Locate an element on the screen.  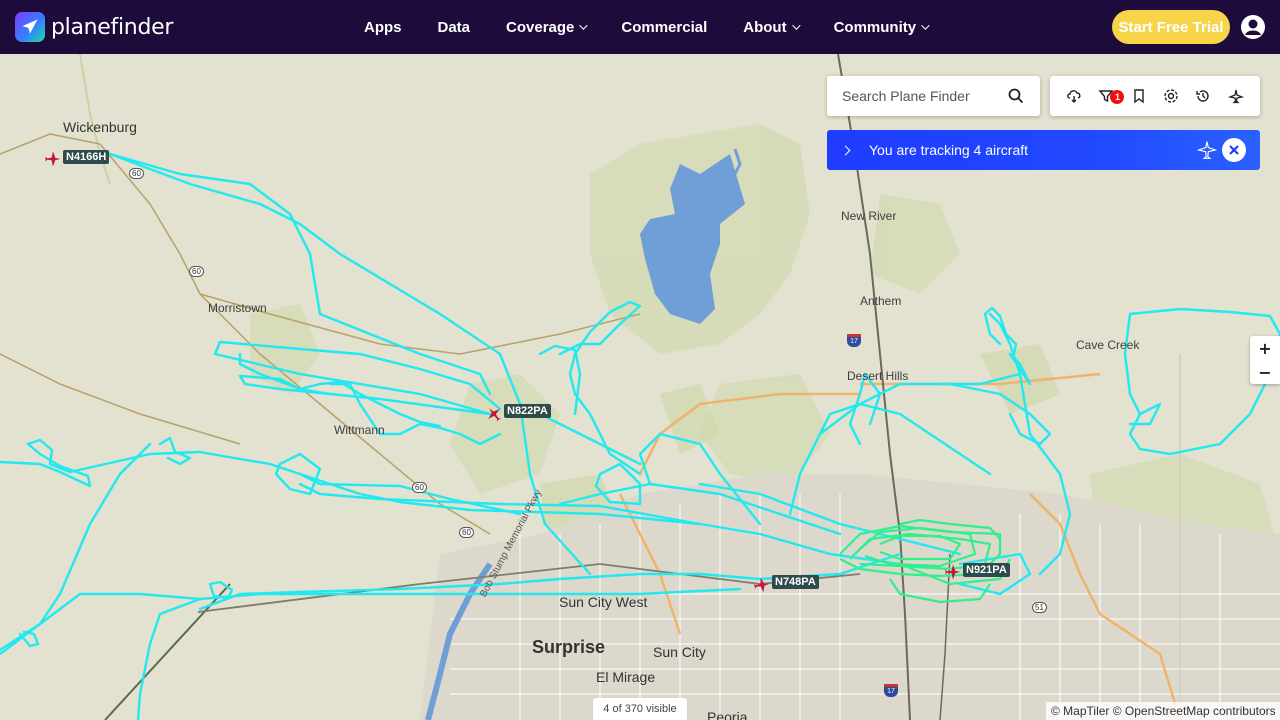
close-icon is located at coordinates (1234, 150).